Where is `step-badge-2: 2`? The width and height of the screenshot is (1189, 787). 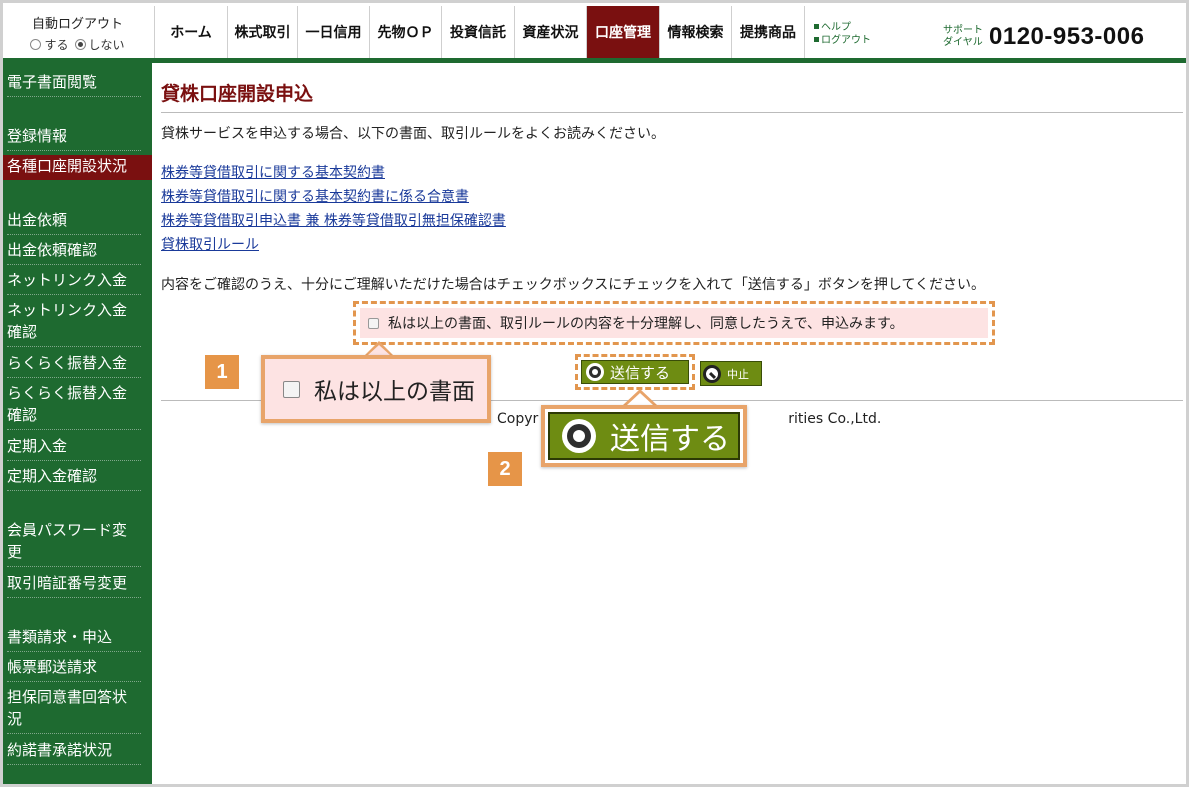
step-badge-2: 2 is located at coordinates (505, 469).